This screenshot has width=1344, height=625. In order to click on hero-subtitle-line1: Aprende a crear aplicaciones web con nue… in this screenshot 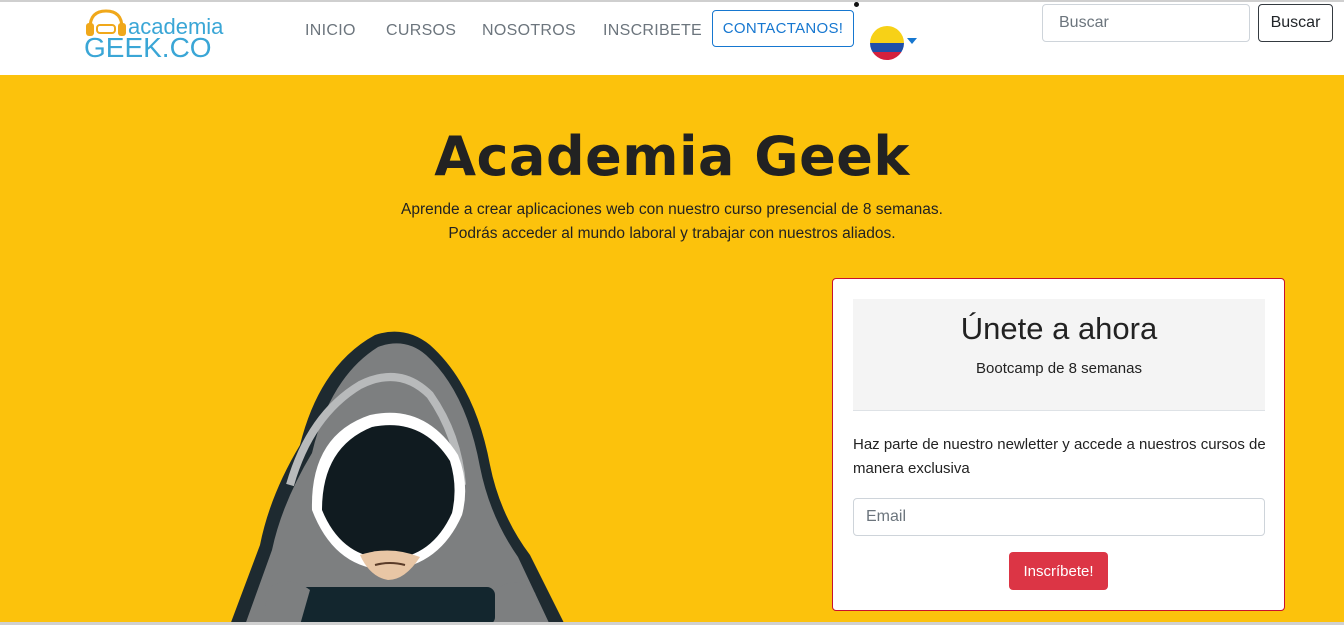, I will do `click(672, 209)`.